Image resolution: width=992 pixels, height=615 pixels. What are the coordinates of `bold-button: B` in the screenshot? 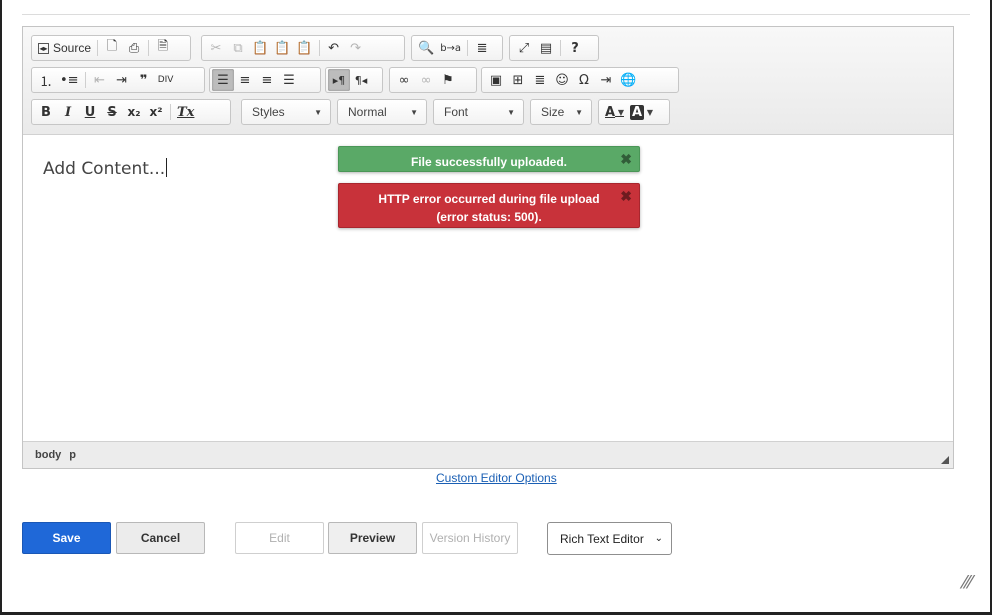 It's located at (46, 112).